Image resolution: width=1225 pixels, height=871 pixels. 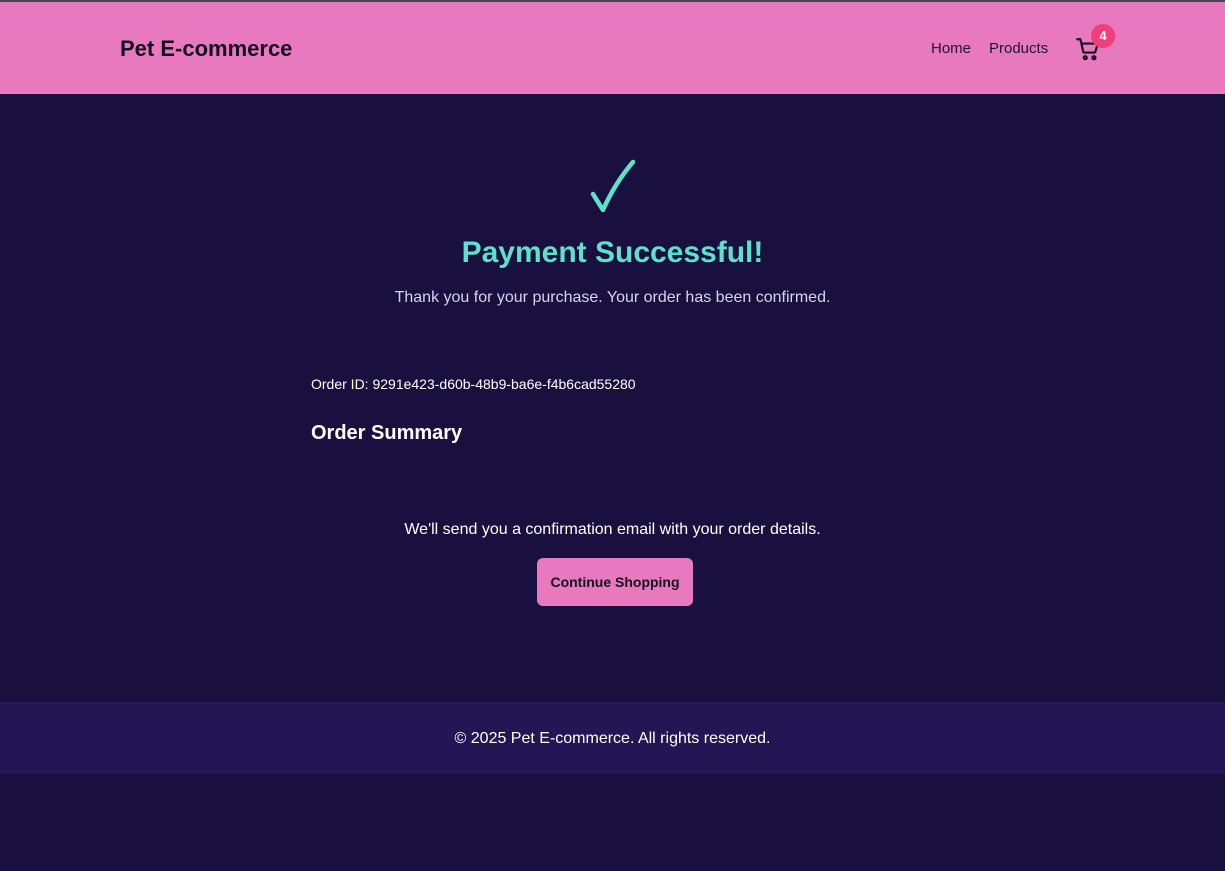 What do you see at coordinates (612, 186) in the screenshot?
I see `checkmark-icon` at bounding box center [612, 186].